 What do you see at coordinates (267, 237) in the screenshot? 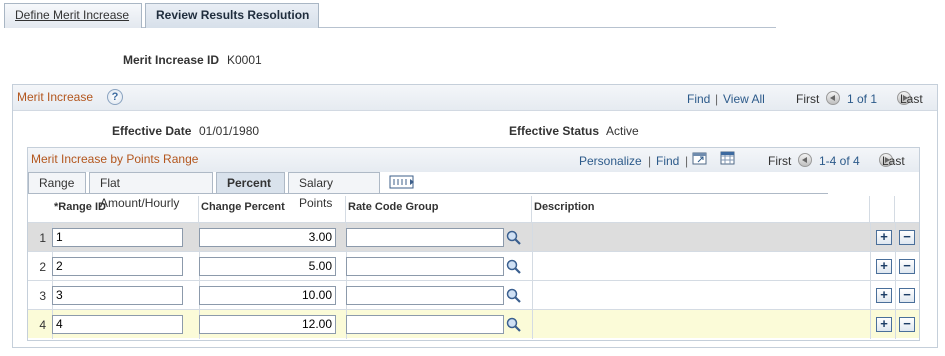
I see `change-percent-input: 3.00` at bounding box center [267, 237].